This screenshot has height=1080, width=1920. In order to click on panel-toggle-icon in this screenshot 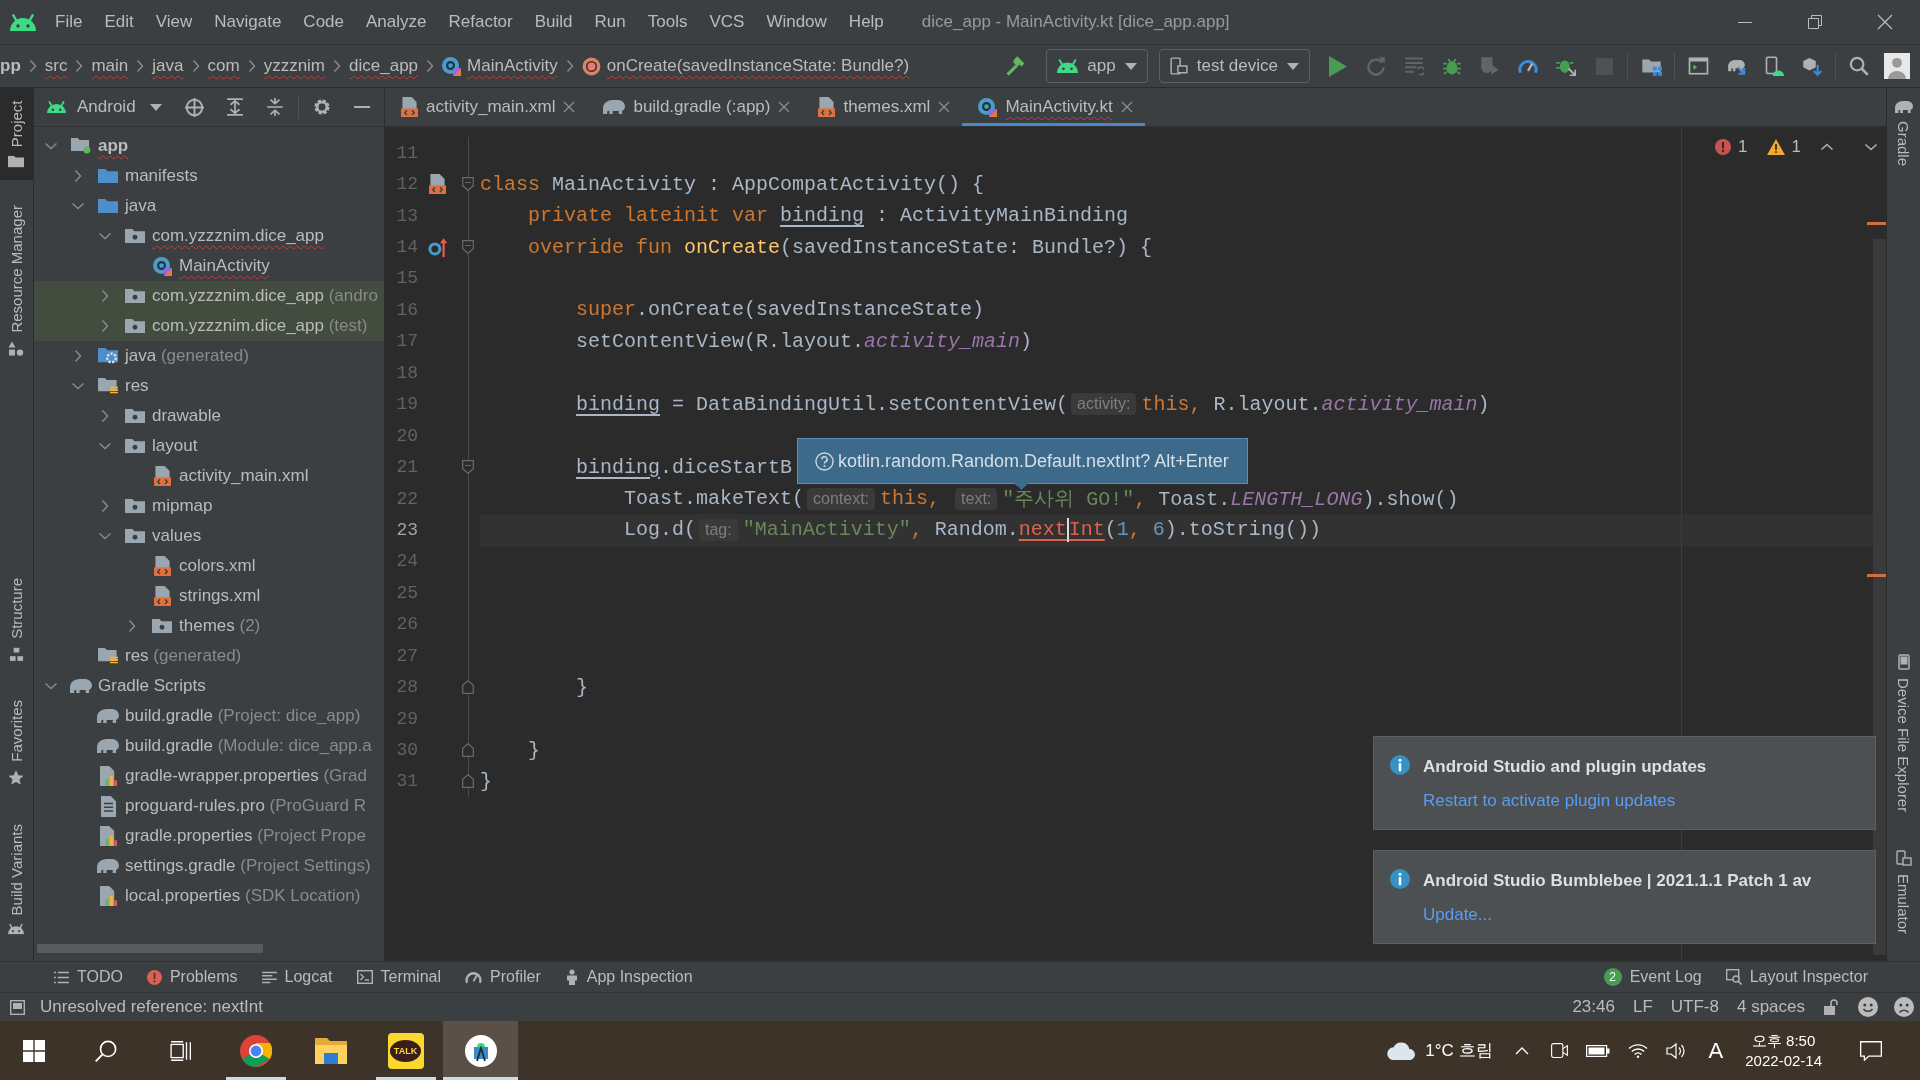, I will do `click(17, 1007)`.